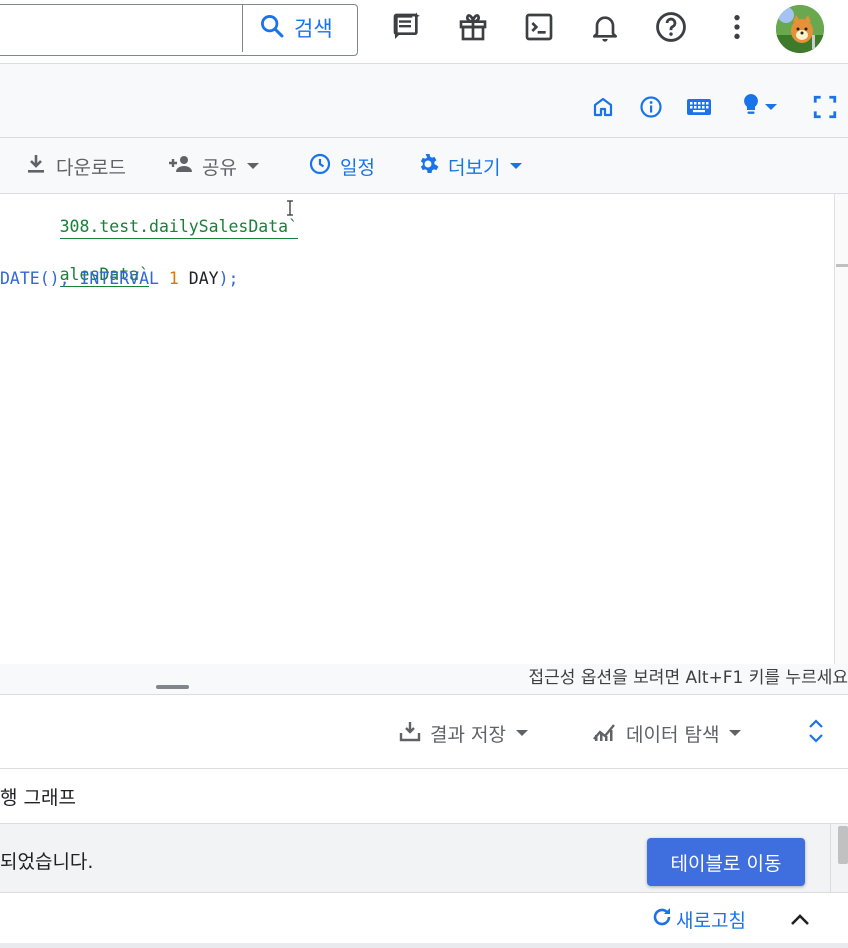 The image size is (848, 948). I want to click on results-scrollbar-thumb, so click(843, 845).